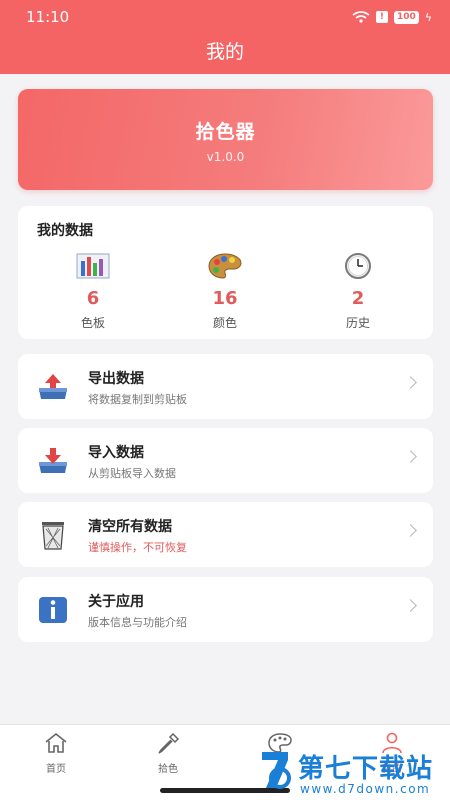 This screenshot has height=800, width=450. Describe the element at coordinates (56, 742) in the screenshot. I see `home-icon` at that location.